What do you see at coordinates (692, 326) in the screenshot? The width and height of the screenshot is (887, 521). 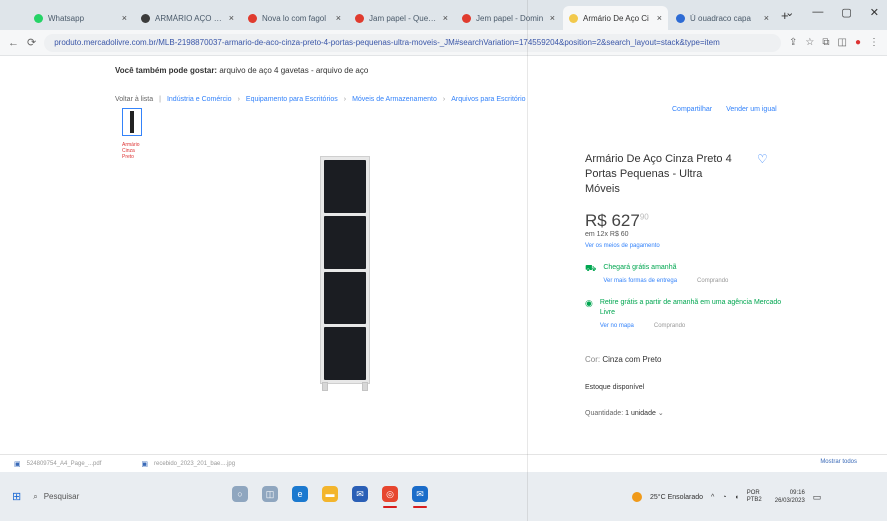 I see `pickup-map-link: Ver no mapa Comprando` at bounding box center [692, 326].